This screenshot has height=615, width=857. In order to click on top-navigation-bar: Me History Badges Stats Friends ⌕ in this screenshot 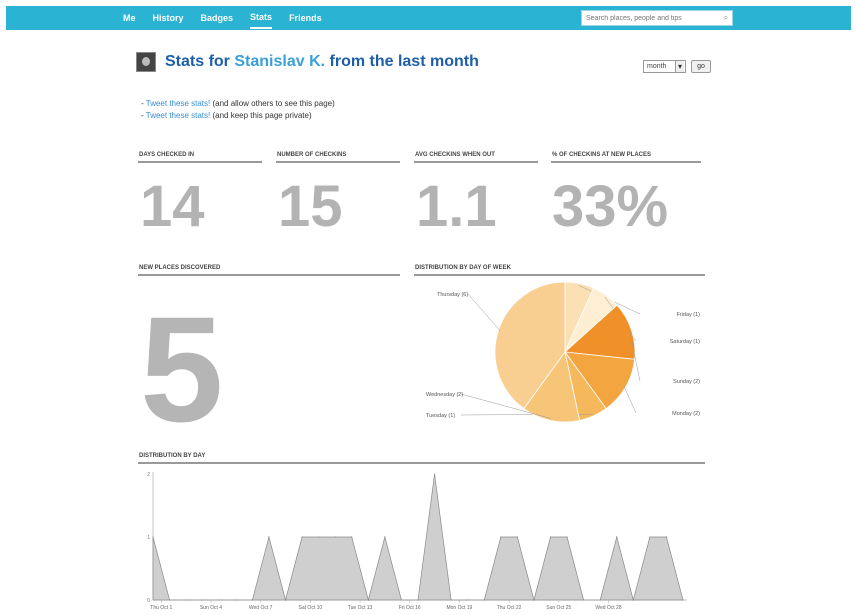, I will do `click(428, 18)`.